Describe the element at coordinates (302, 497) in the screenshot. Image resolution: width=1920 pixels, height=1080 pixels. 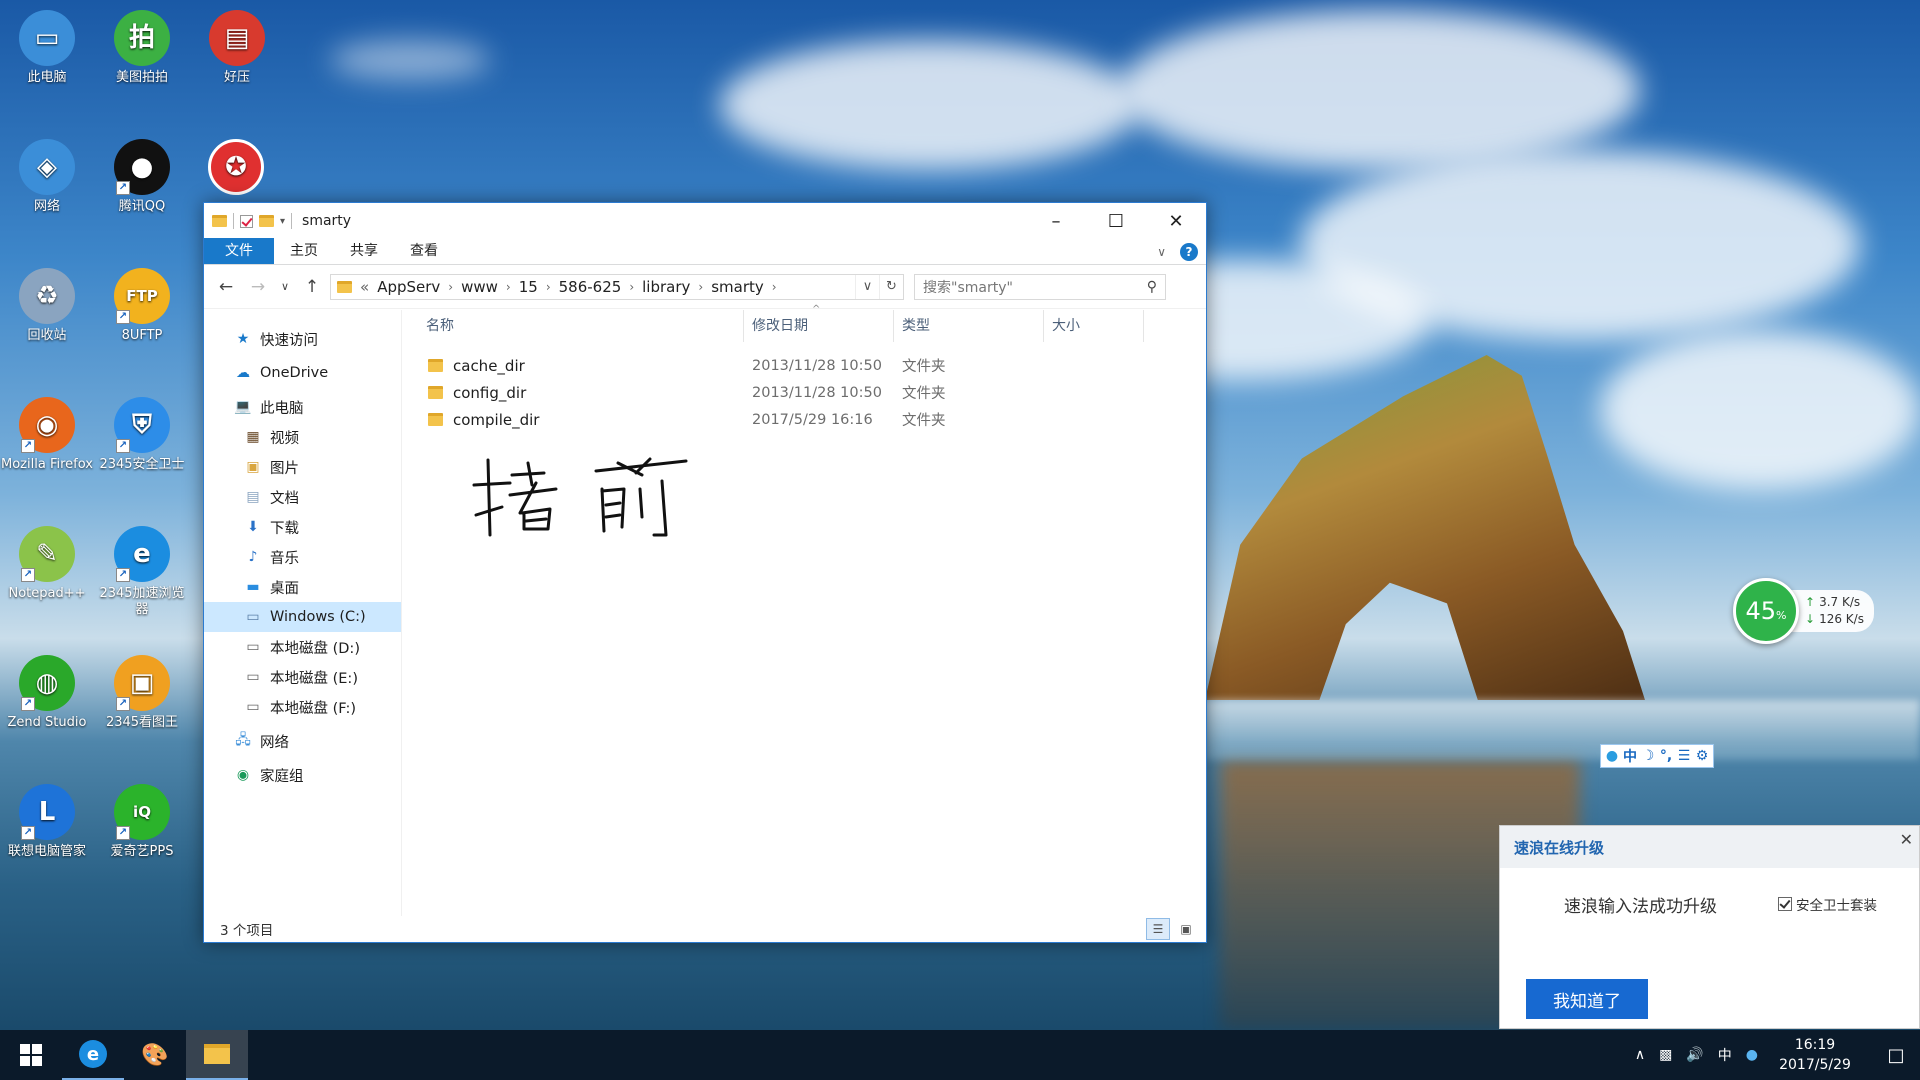
I see `nav-pc-item: ▤ 文档` at that location.